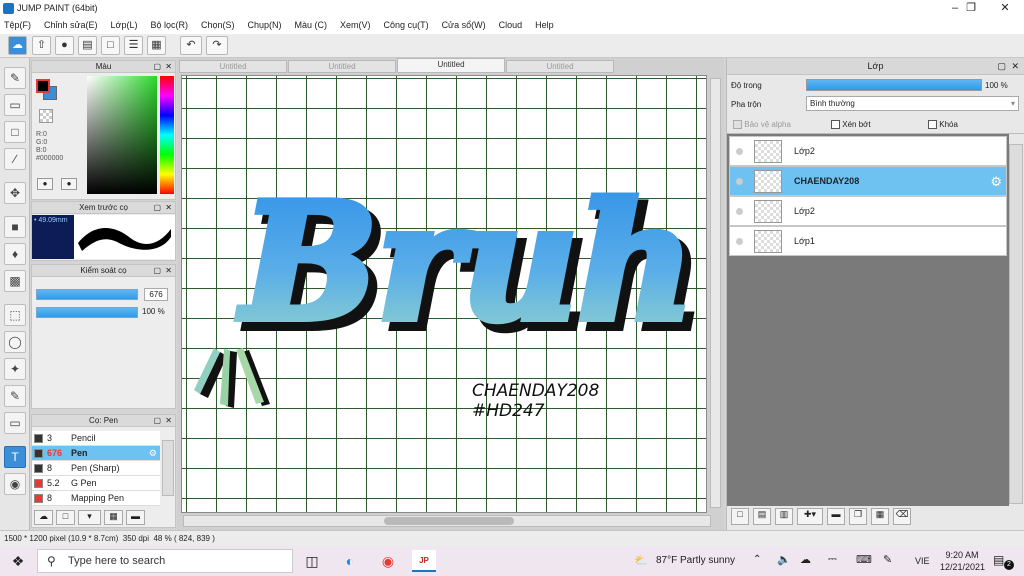 Image resolution: width=1024 pixels, height=576 pixels. Describe the element at coordinates (167, 135) in the screenshot. I see `hue-slider` at that location.